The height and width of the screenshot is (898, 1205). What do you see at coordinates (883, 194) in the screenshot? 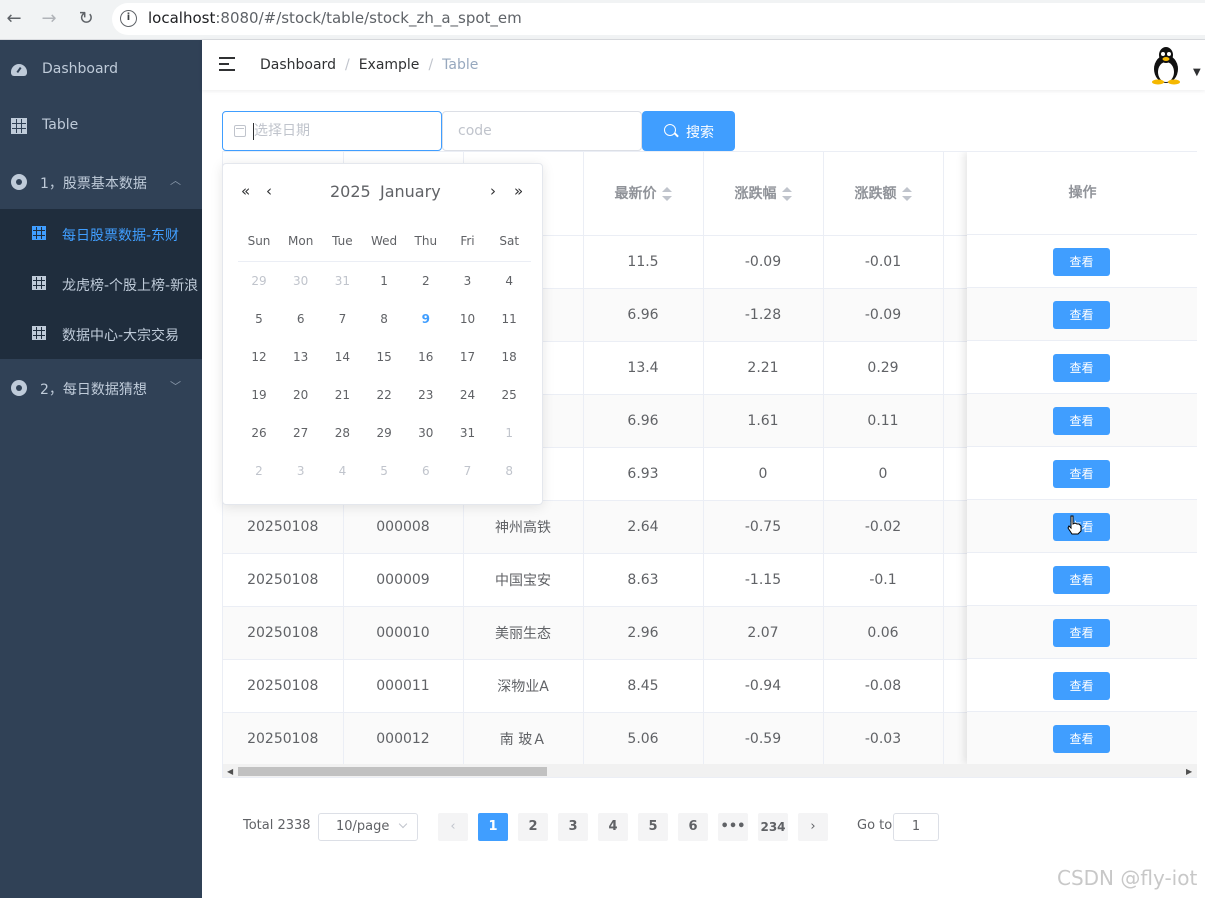
I see `column-header-change-amt: 涨跌额` at bounding box center [883, 194].